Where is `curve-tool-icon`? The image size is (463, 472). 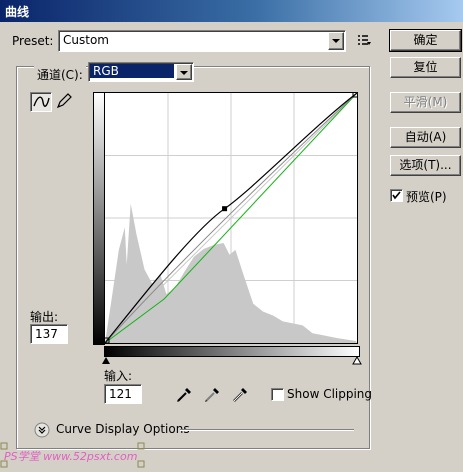
curve-tool-icon is located at coordinates (41, 101).